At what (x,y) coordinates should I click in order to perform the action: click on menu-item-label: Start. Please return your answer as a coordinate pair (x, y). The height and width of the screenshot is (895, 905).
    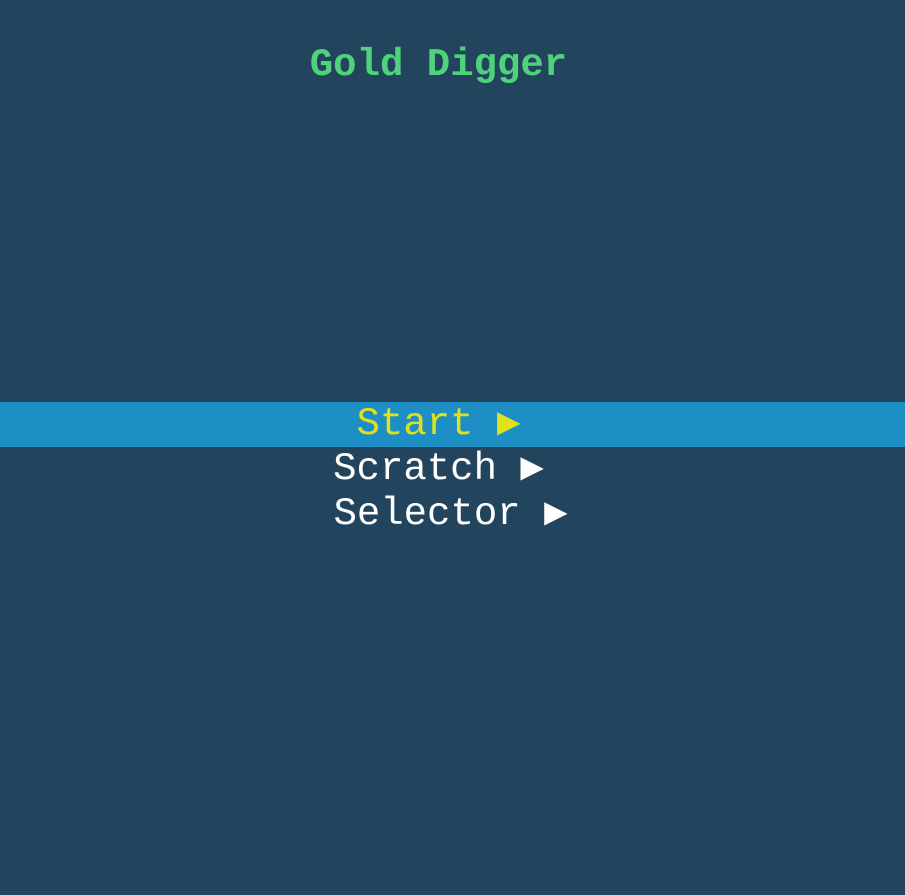
    Looking at the image, I should click on (415, 424).